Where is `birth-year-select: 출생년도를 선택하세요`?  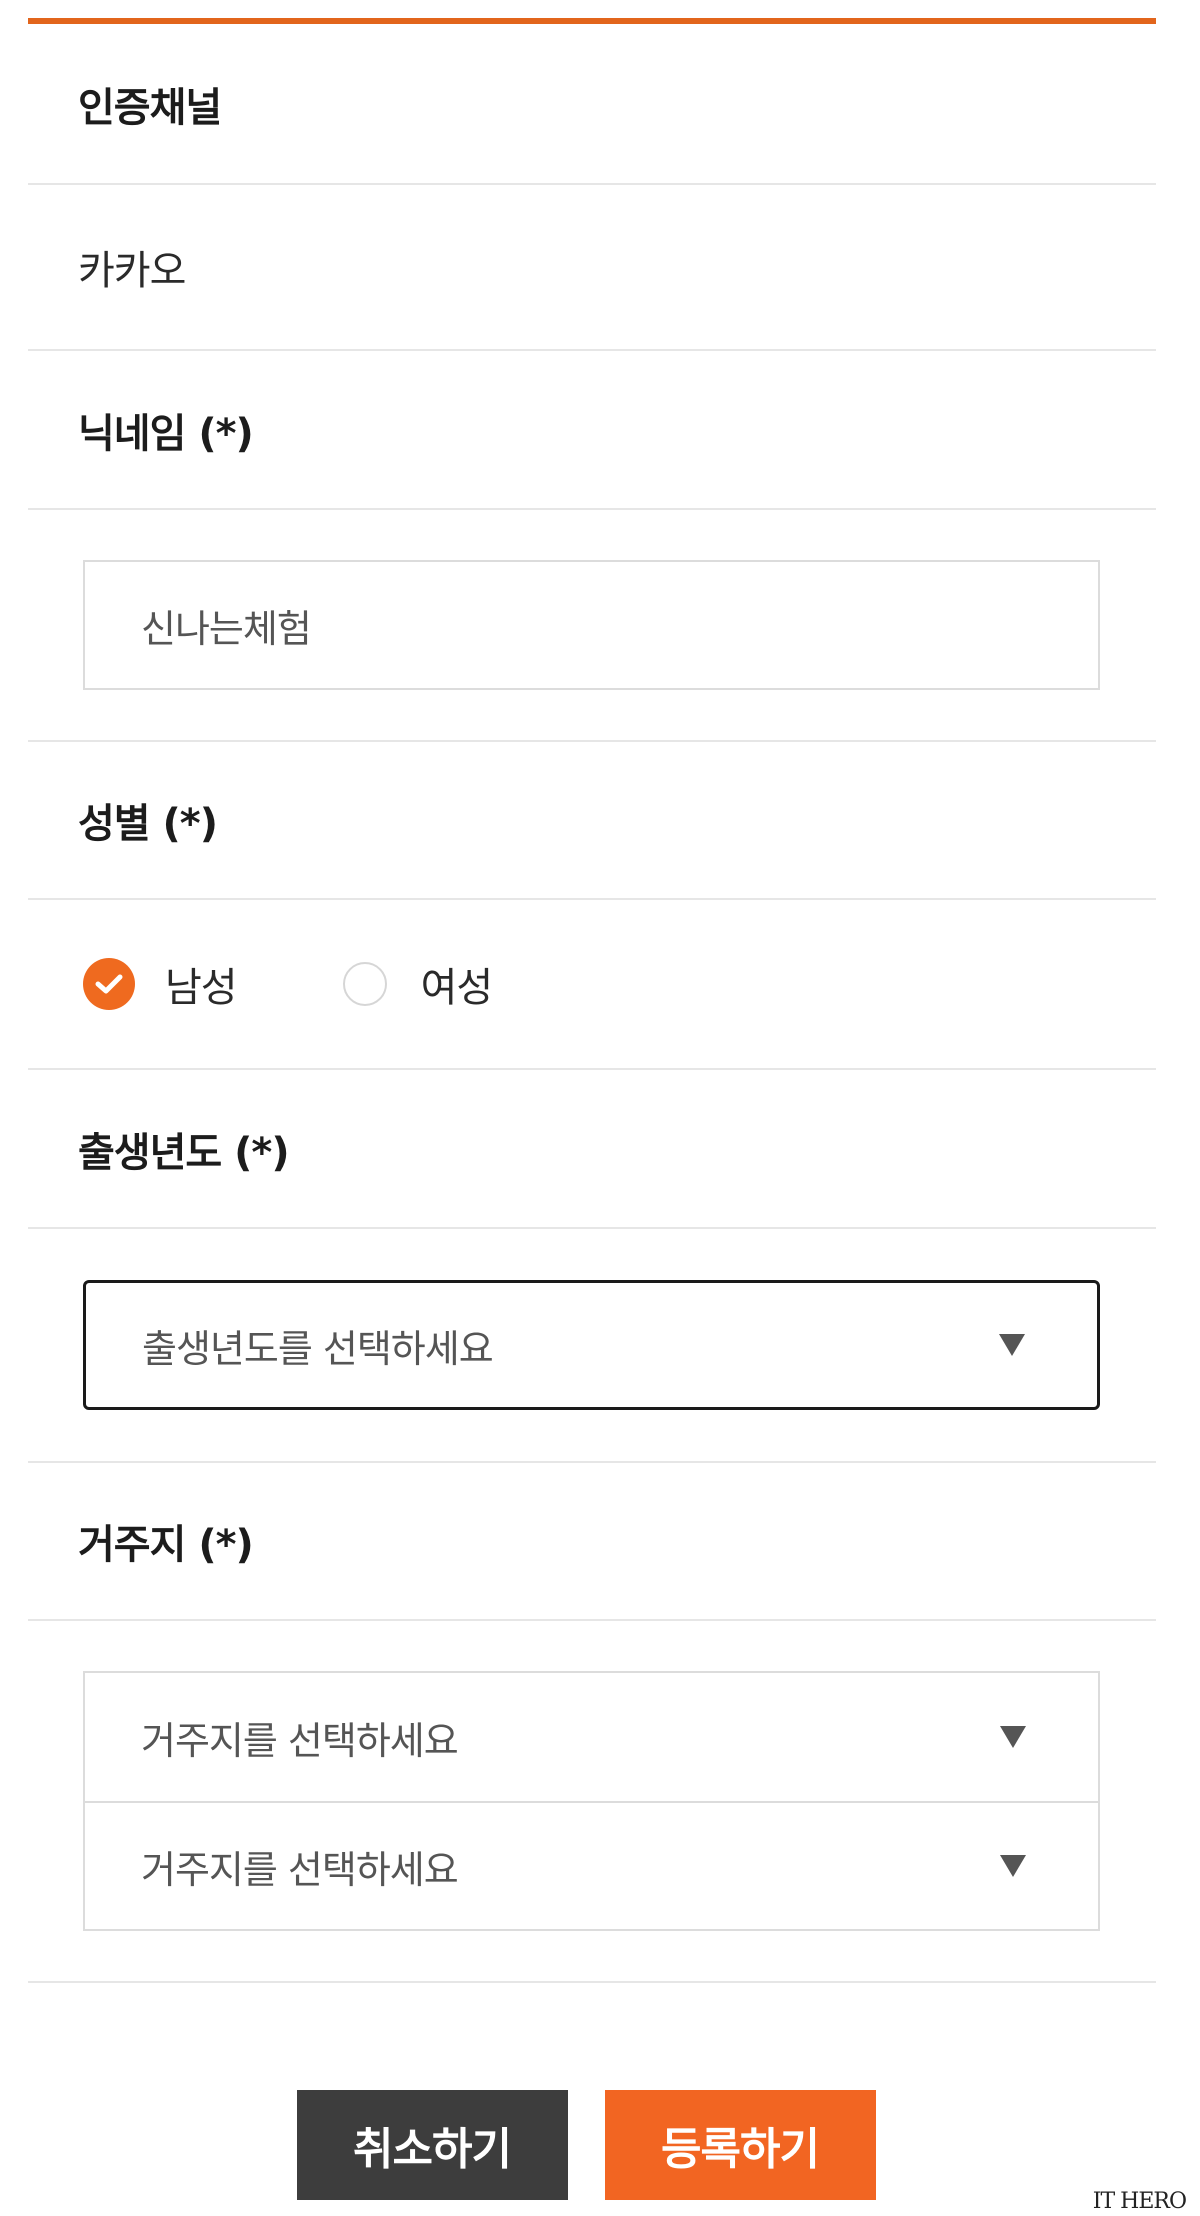 birth-year-select: 출생년도를 선택하세요 is located at coordinates (591, 1345).